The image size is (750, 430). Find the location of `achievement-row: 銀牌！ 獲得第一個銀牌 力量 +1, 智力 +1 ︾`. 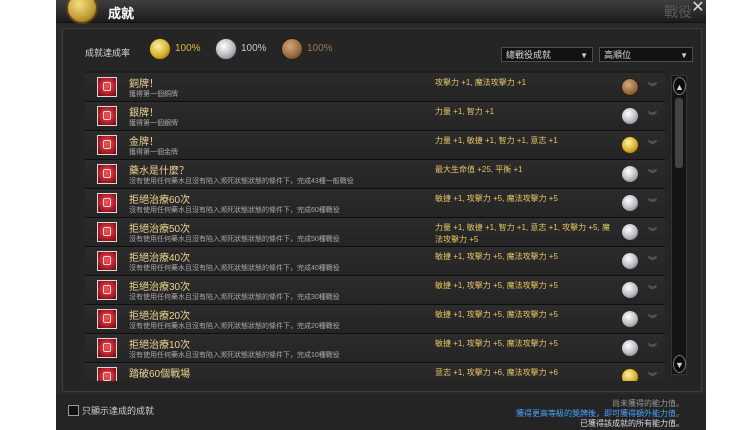

achievement-row: 銀牌！ 獲得第一個銀牌 力量 +1, 智力 +1 ︾ is located at coordinates (375, 116).